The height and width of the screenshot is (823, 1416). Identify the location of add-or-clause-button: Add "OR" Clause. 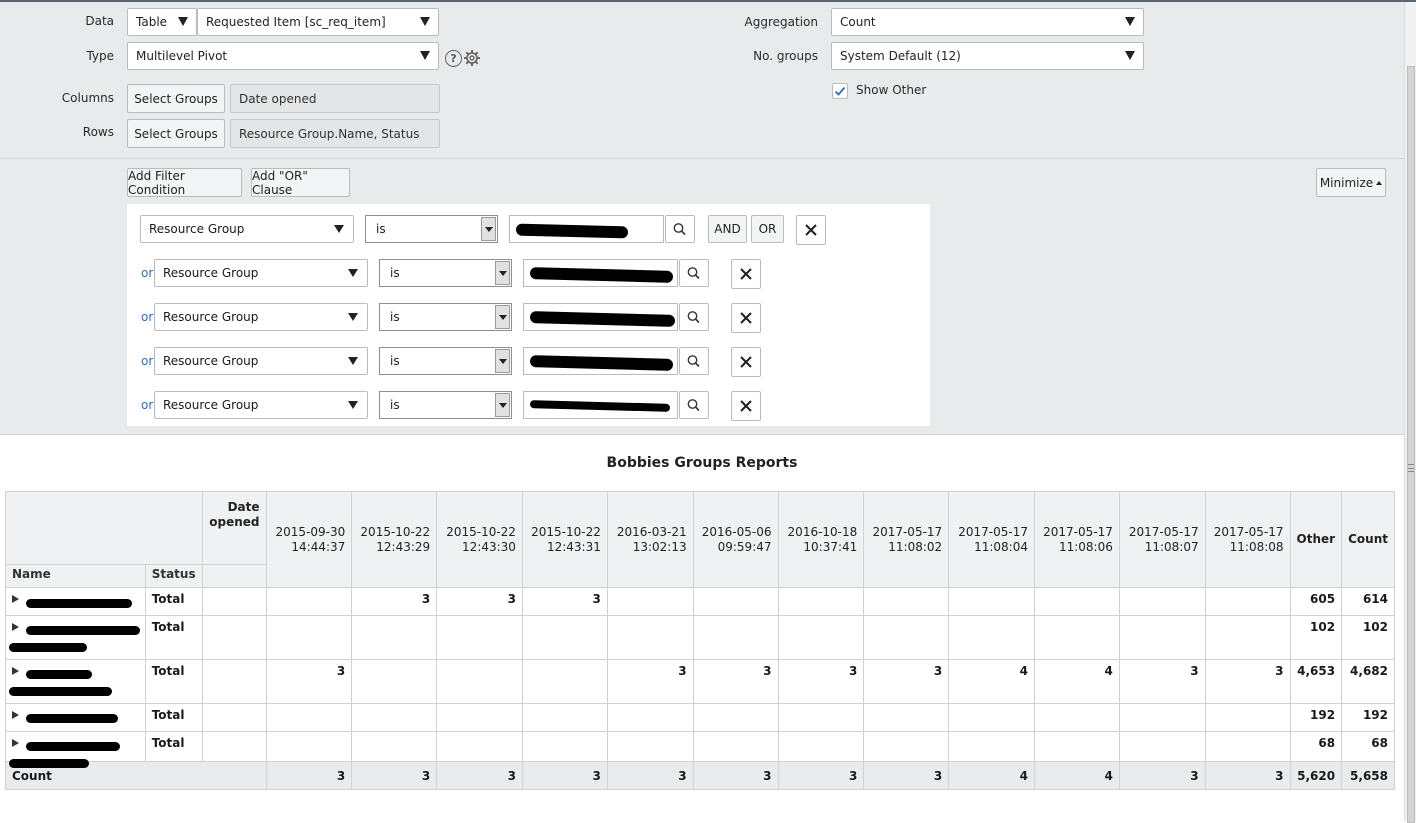
(300, 182).